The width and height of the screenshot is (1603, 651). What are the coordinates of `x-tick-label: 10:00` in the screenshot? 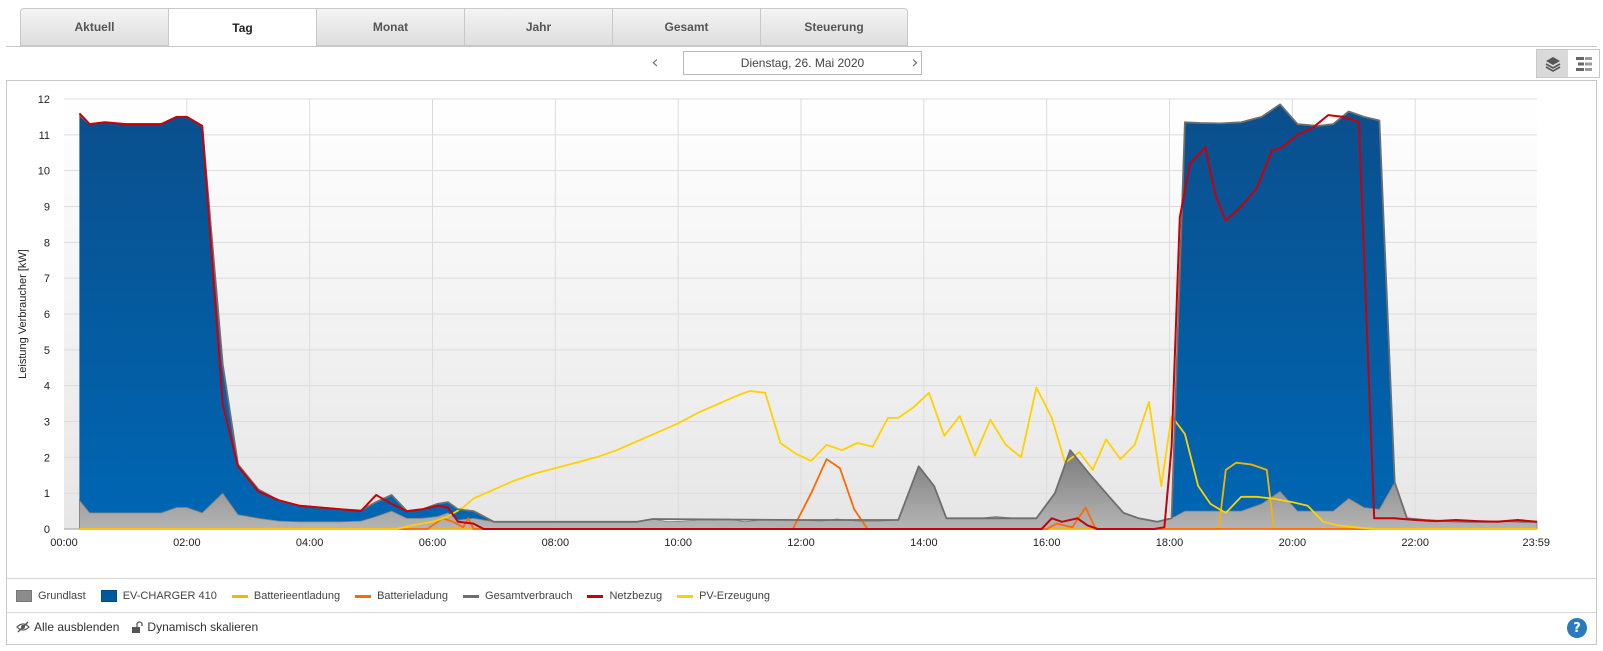 It's located at (678, 543).